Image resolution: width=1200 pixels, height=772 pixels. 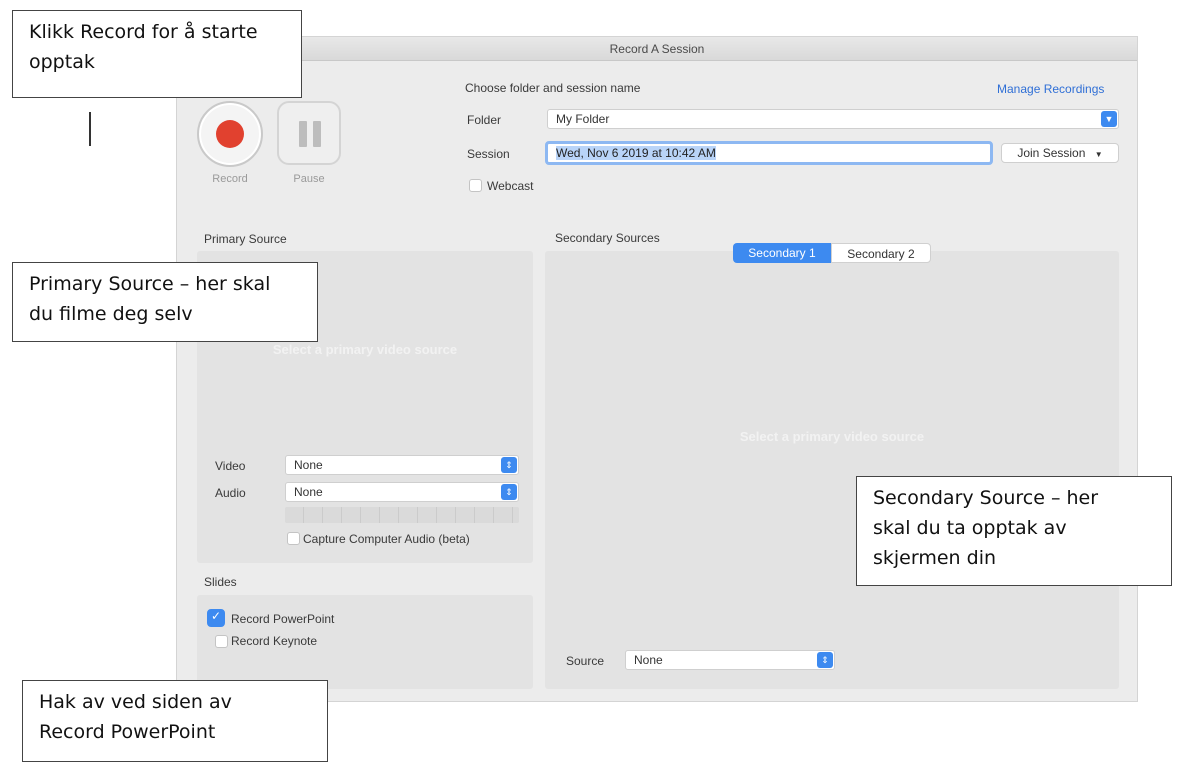 What do you see at coordinates (127, 732) in the screenshot?
I see `callout-slides-line-2: Record PowerPoint` at bounding box center [127, 732].